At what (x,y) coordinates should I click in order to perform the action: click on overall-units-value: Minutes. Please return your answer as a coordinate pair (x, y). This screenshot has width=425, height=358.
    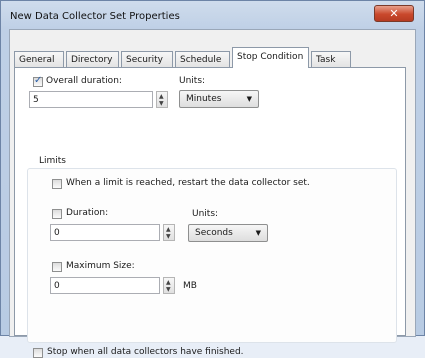
    Looking at the image, I should click on (204, 99).